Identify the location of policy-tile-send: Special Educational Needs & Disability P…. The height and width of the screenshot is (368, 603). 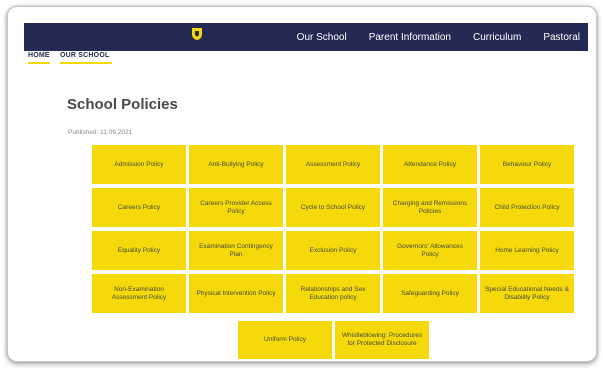
(527, 293).